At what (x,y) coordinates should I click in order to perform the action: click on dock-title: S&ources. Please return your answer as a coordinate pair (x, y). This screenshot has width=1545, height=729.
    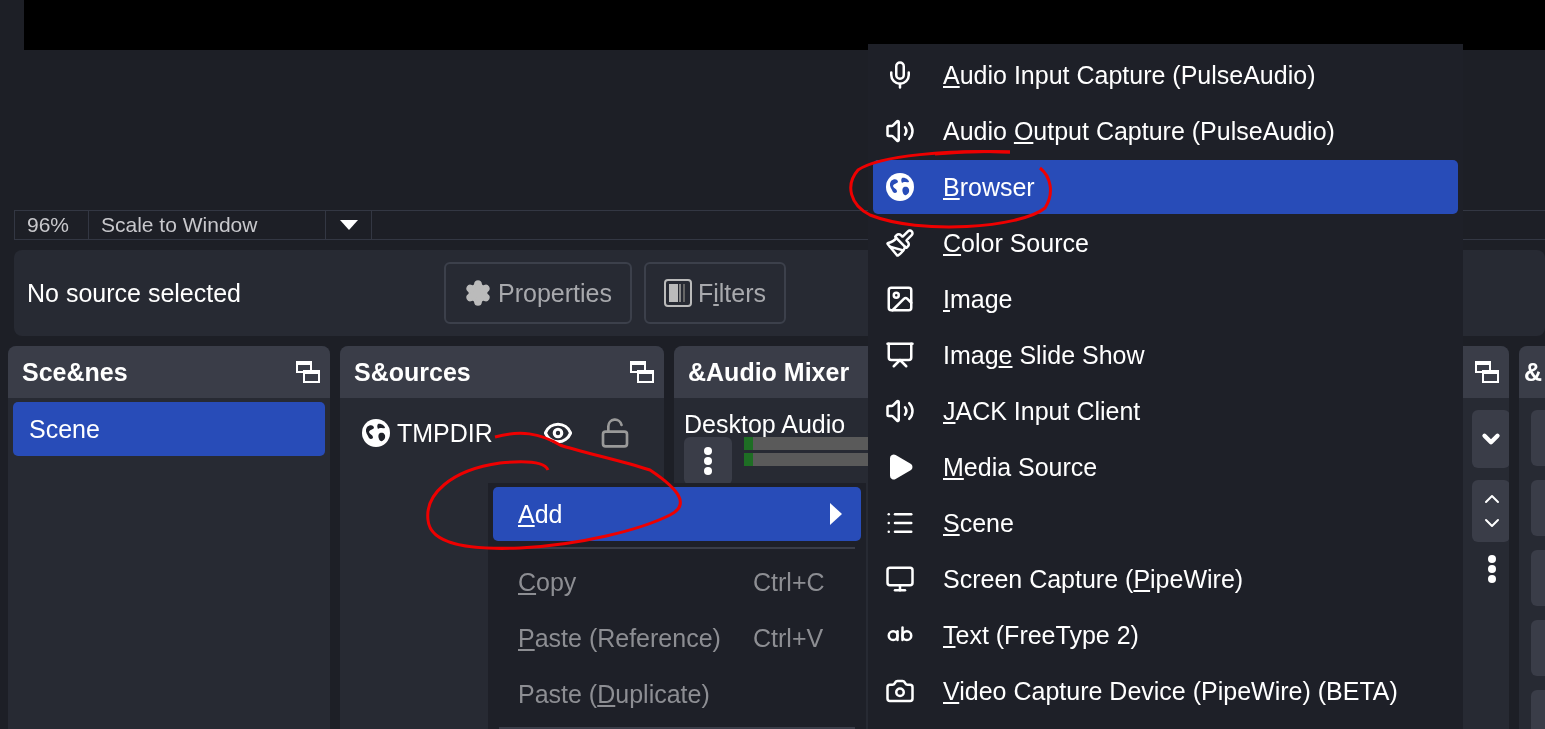
    Looking at the image, I should click on (412, 372).